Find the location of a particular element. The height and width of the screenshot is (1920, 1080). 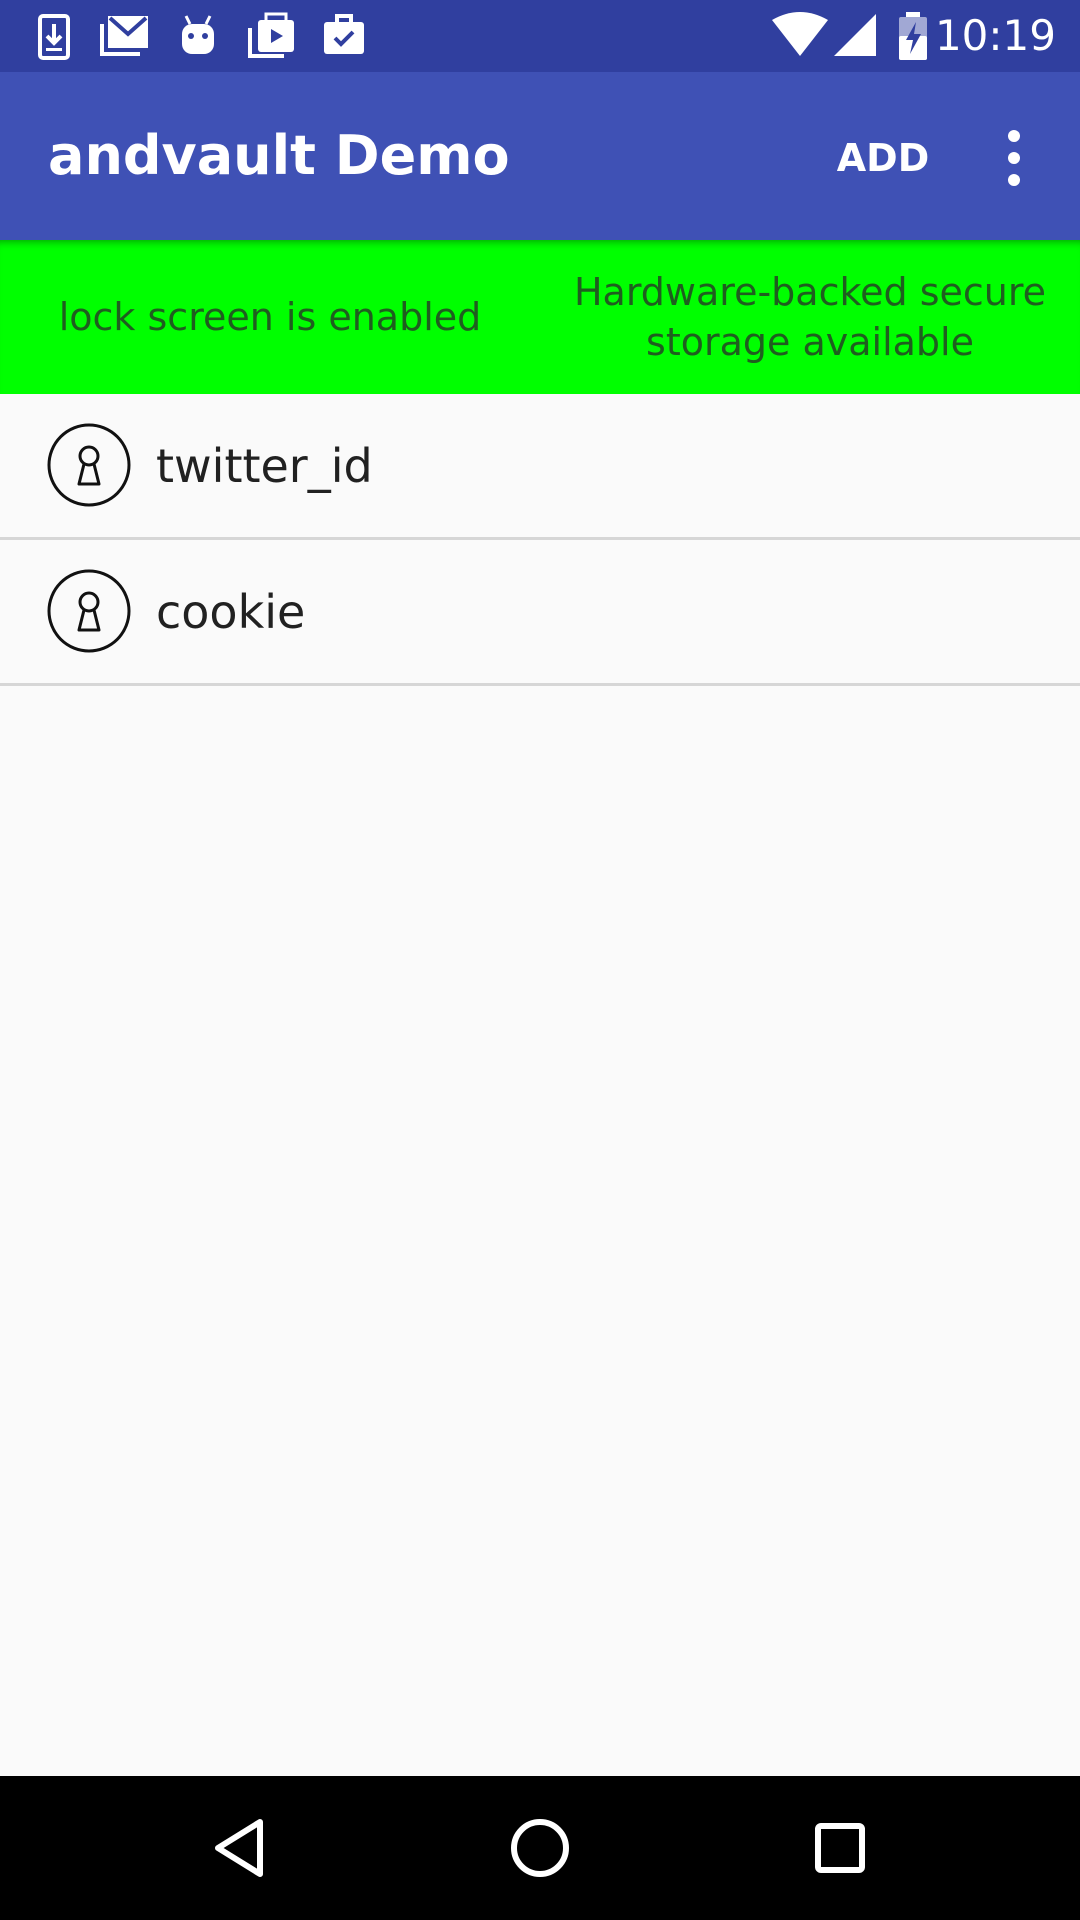

list-item: twitter_id is located at coordinates (540, 467).